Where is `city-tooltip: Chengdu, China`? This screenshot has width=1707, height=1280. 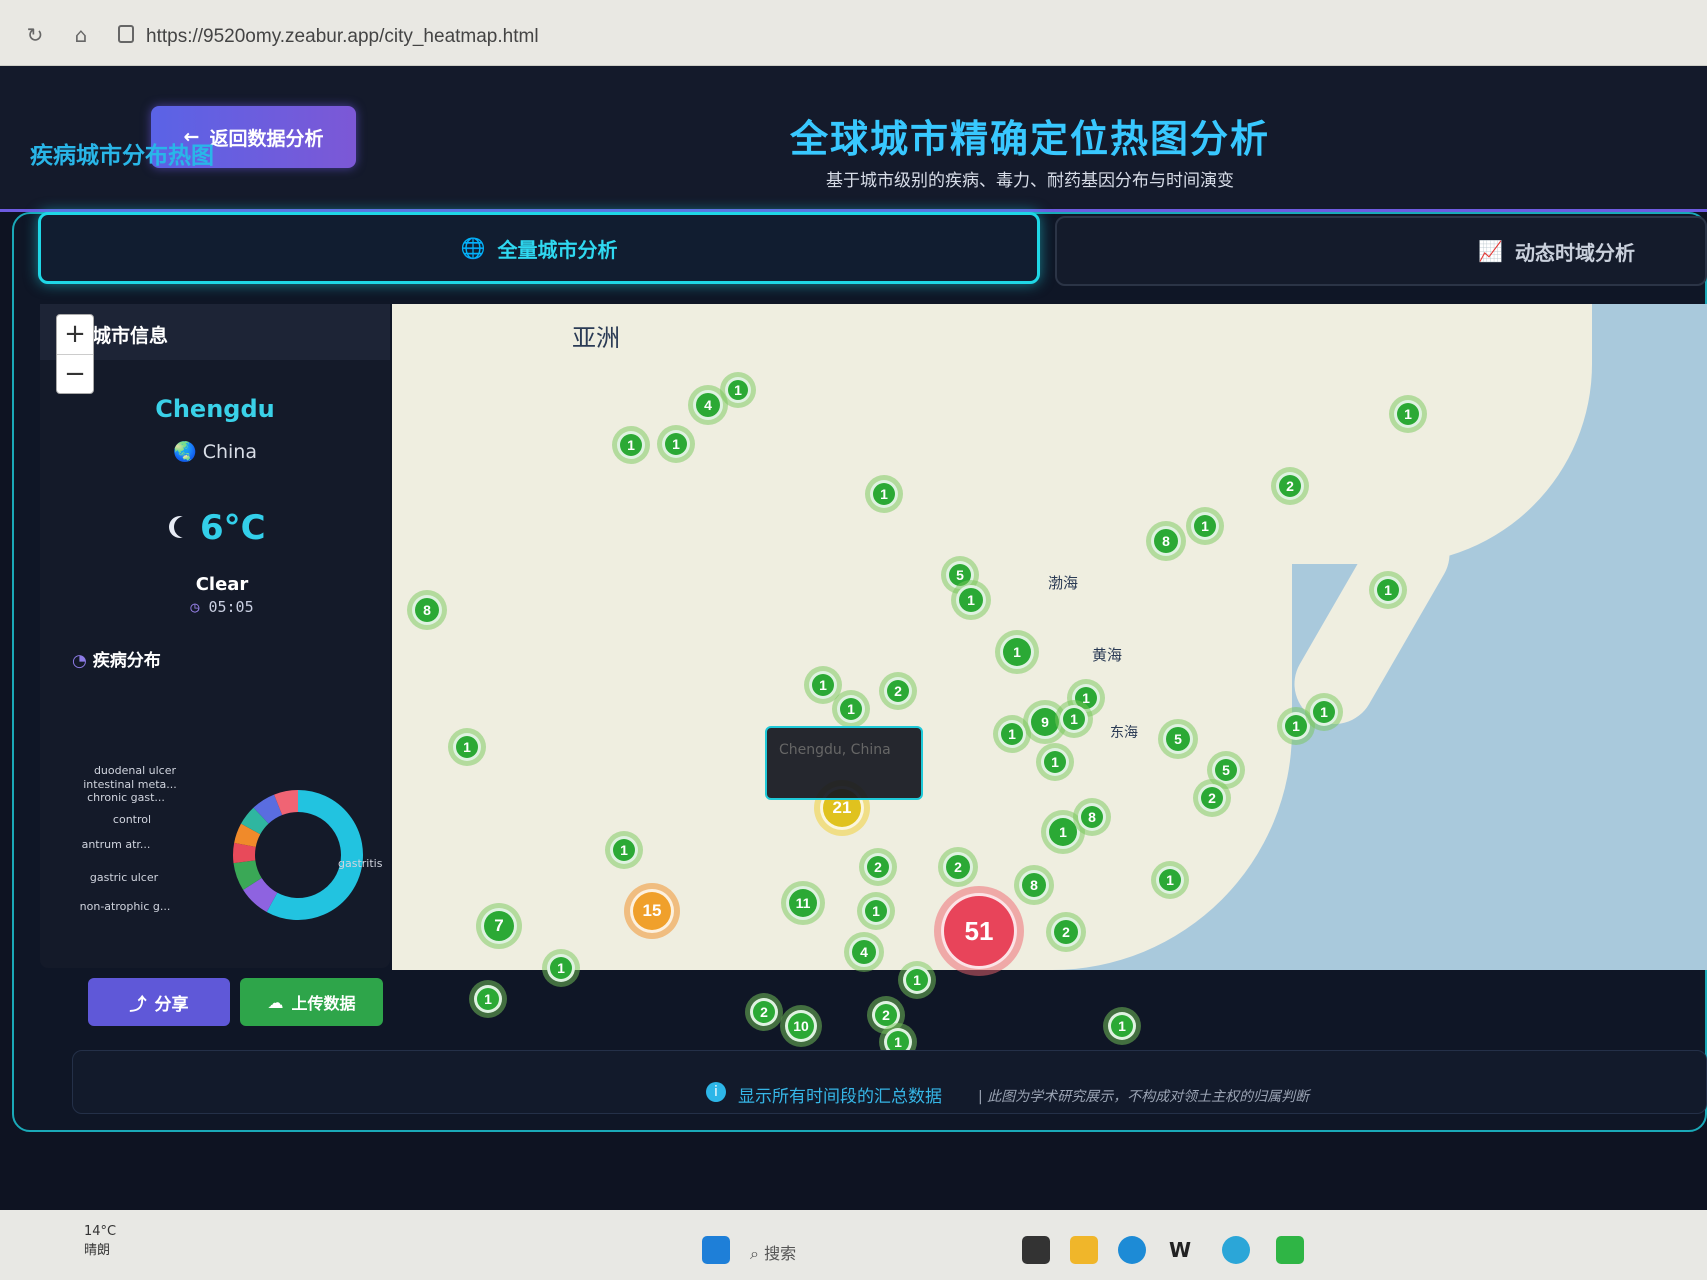 city-tooltip: Chengdu, China is located at coordinates (844, 763).